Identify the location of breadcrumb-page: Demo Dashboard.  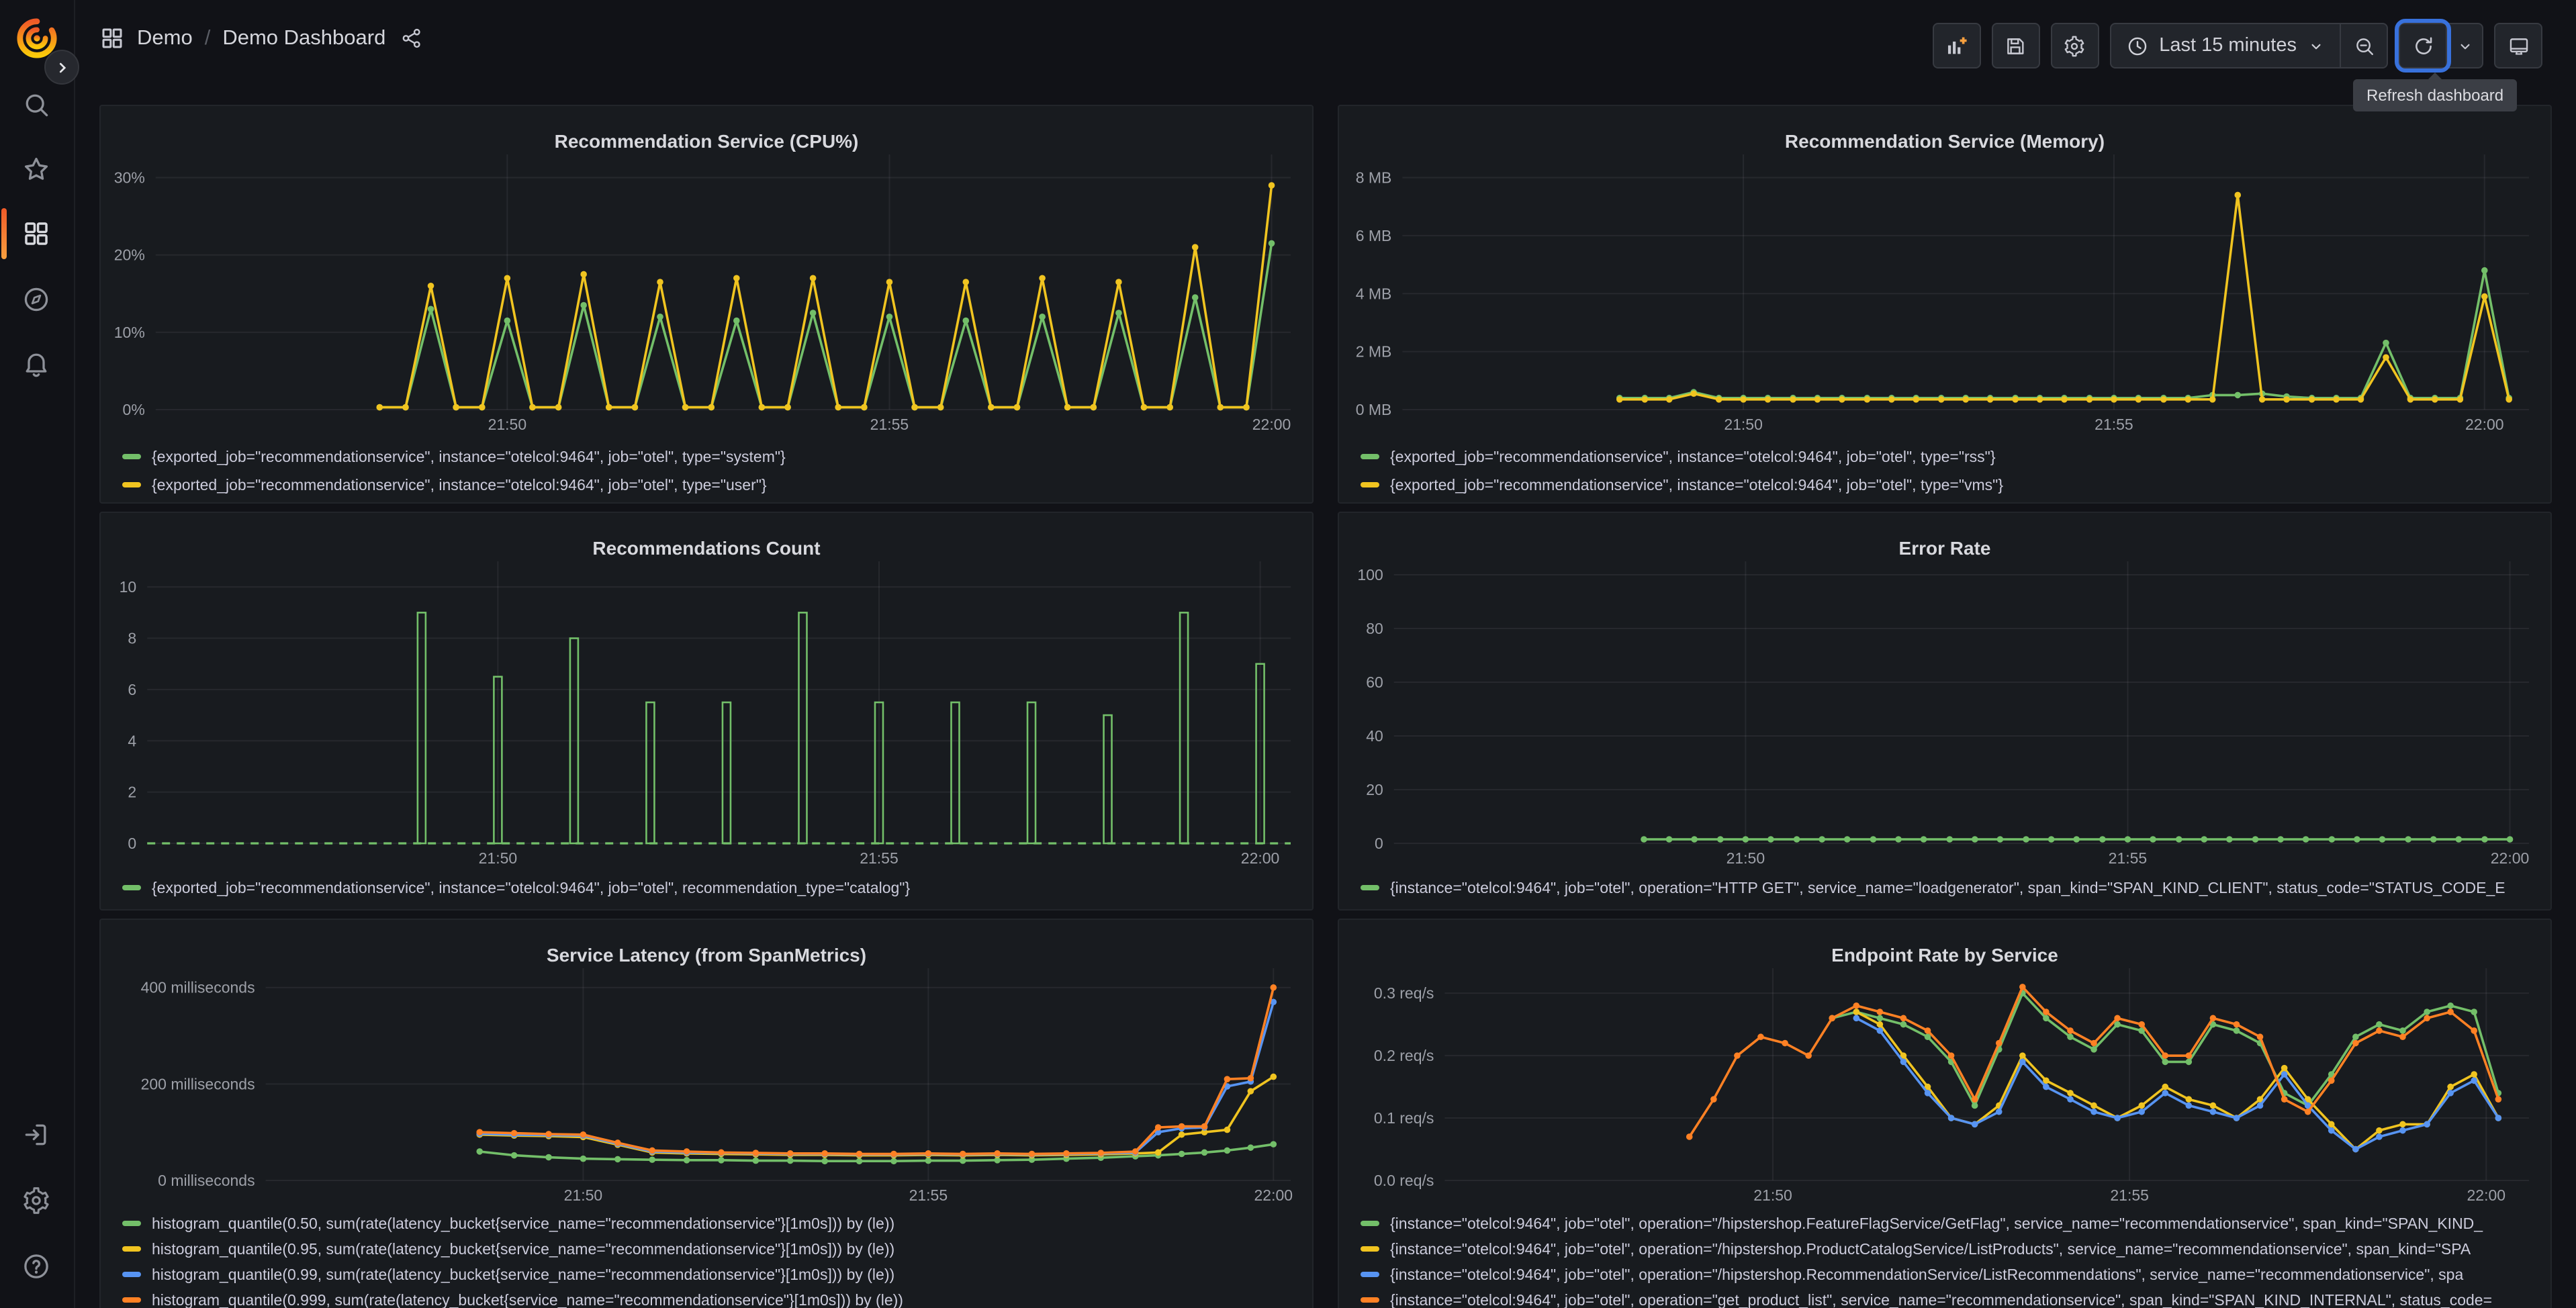
(303, 38).